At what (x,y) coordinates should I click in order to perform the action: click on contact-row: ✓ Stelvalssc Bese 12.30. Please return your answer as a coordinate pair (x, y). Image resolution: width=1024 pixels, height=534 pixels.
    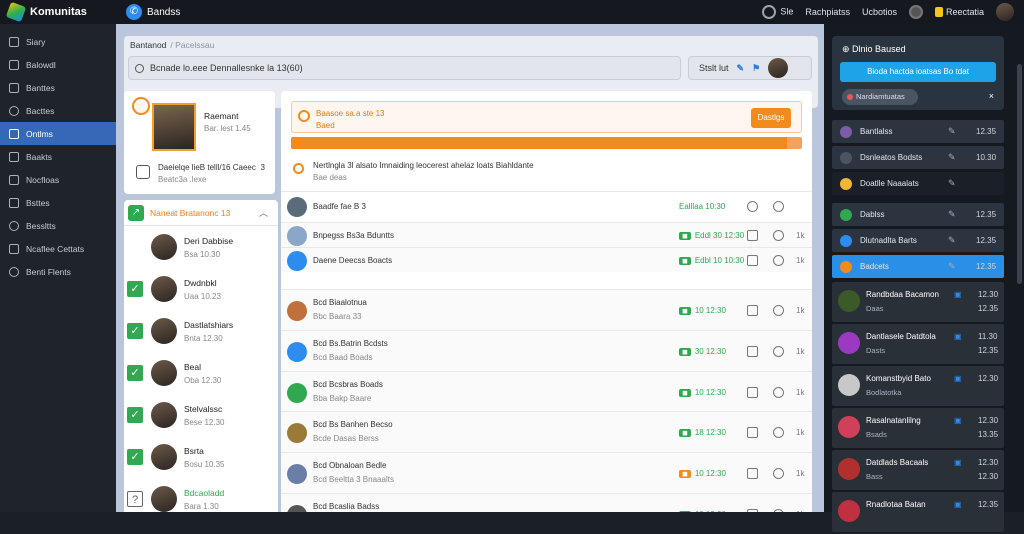
    Looking at the image, I should click on (201, 415).